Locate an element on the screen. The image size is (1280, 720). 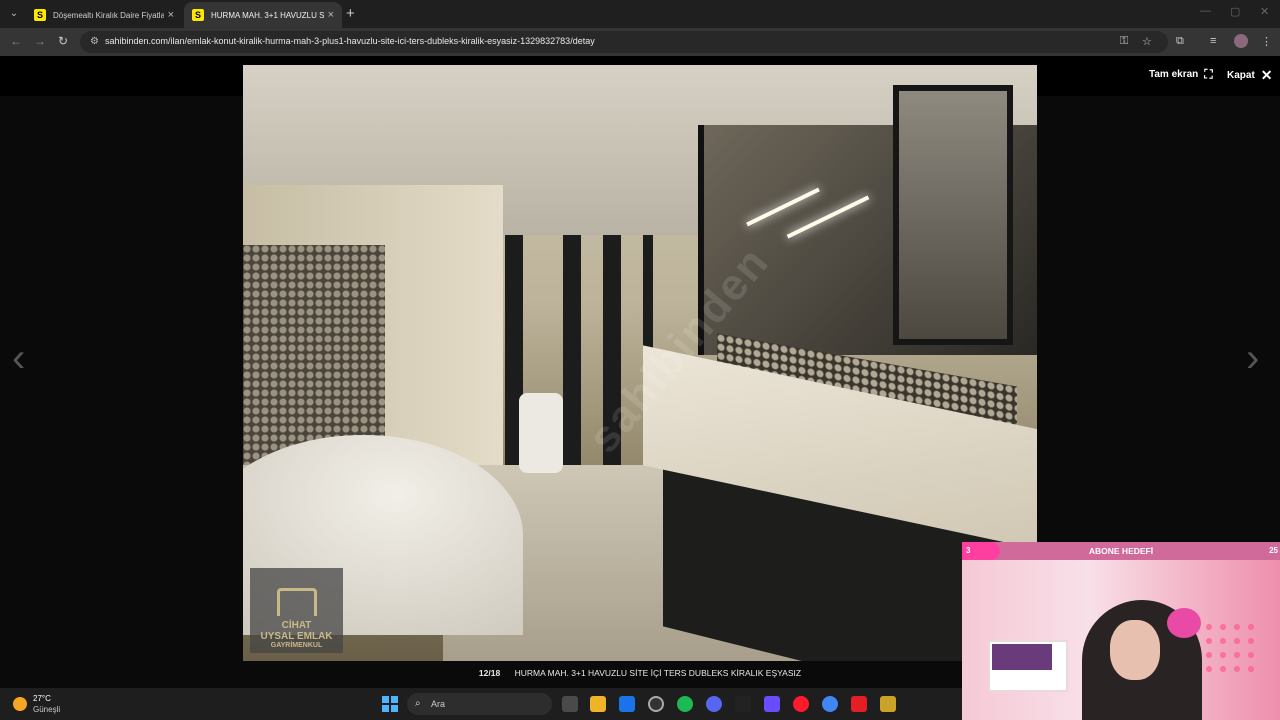
new-tab-icon: + is located at coordinates (350, 13).